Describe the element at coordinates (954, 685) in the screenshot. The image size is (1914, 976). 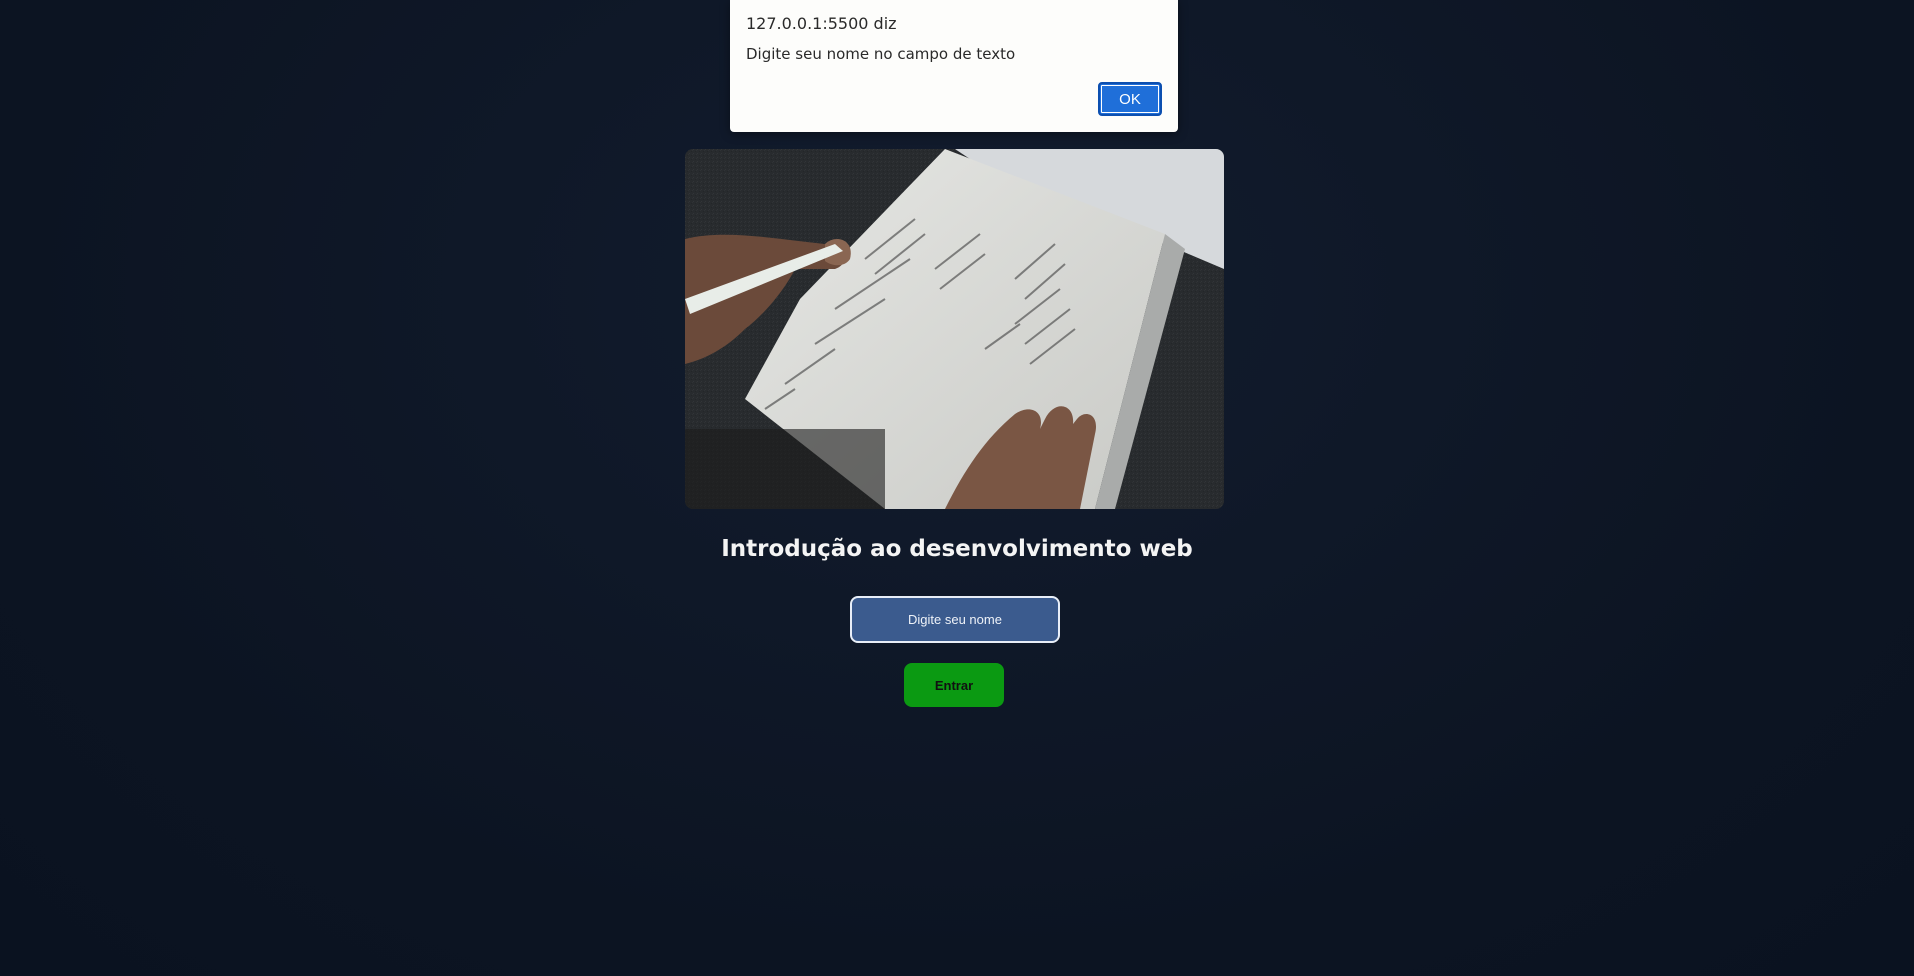
I see `enter-button: Entrar` at that location.